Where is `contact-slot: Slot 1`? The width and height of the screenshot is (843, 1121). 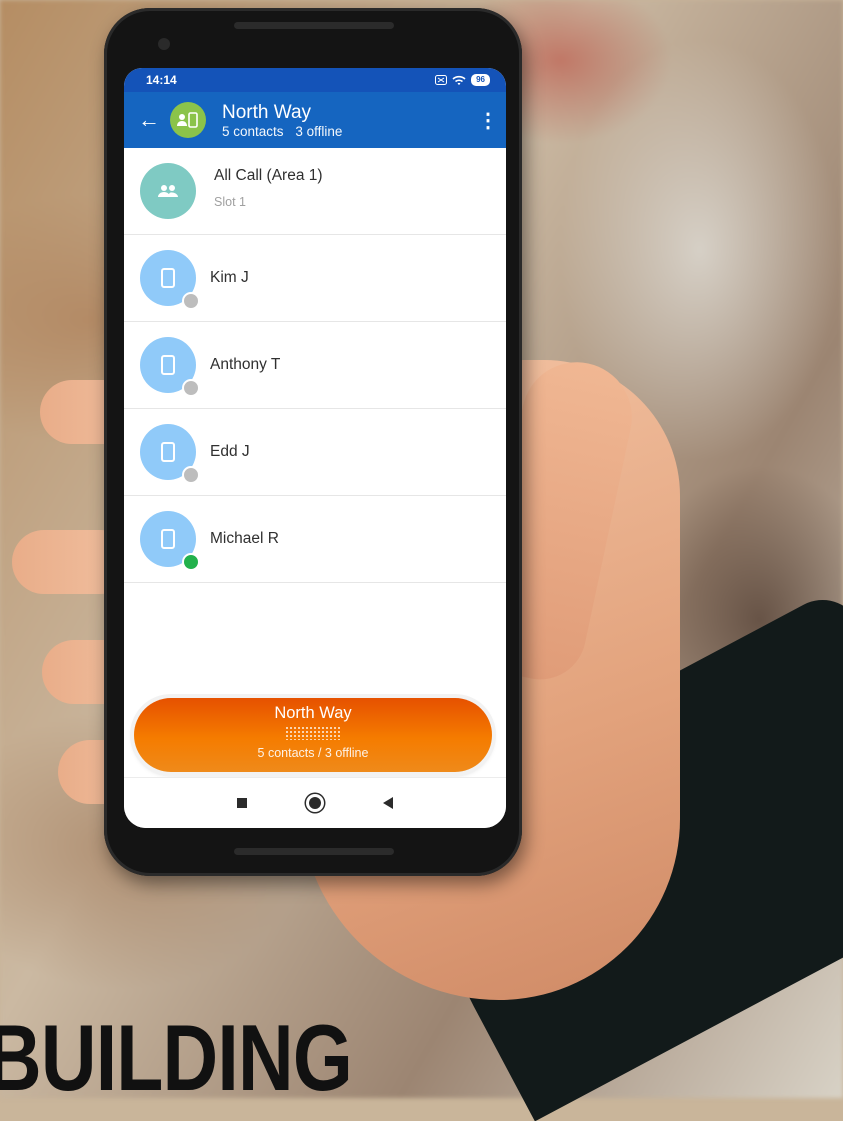
contact-slot: Slot 1 is located at coordinates (230, 202).